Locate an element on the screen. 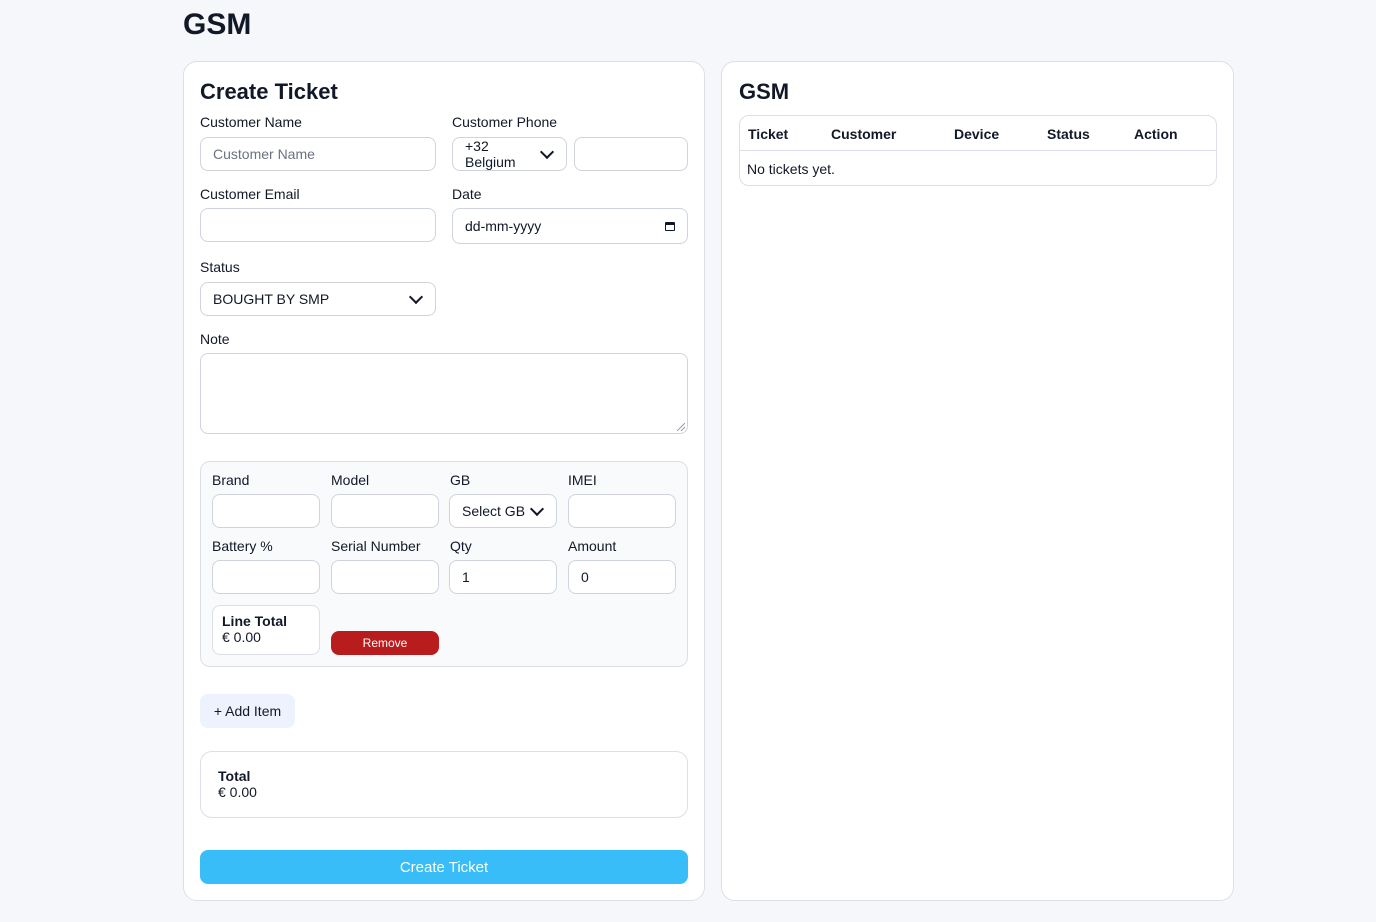  country-code-value: +32 Belgium is located at coordinates (490, 154).